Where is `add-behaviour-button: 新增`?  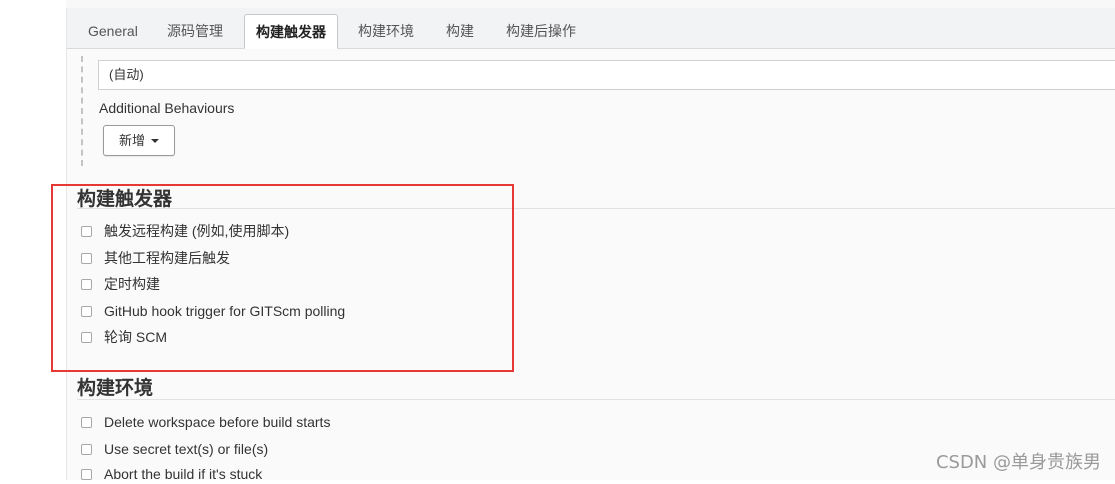 add-behaviour-button: 新增 is located at coordinates (139, 140).